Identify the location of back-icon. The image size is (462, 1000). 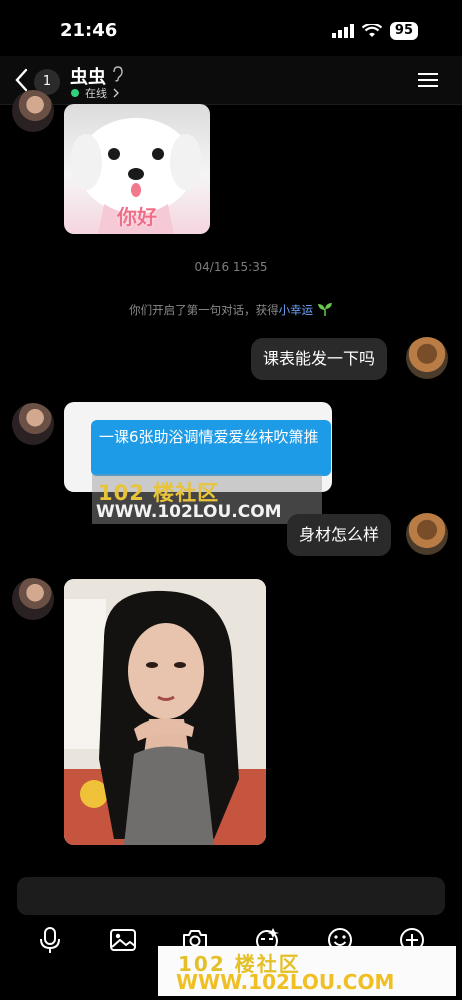
(21, 80).